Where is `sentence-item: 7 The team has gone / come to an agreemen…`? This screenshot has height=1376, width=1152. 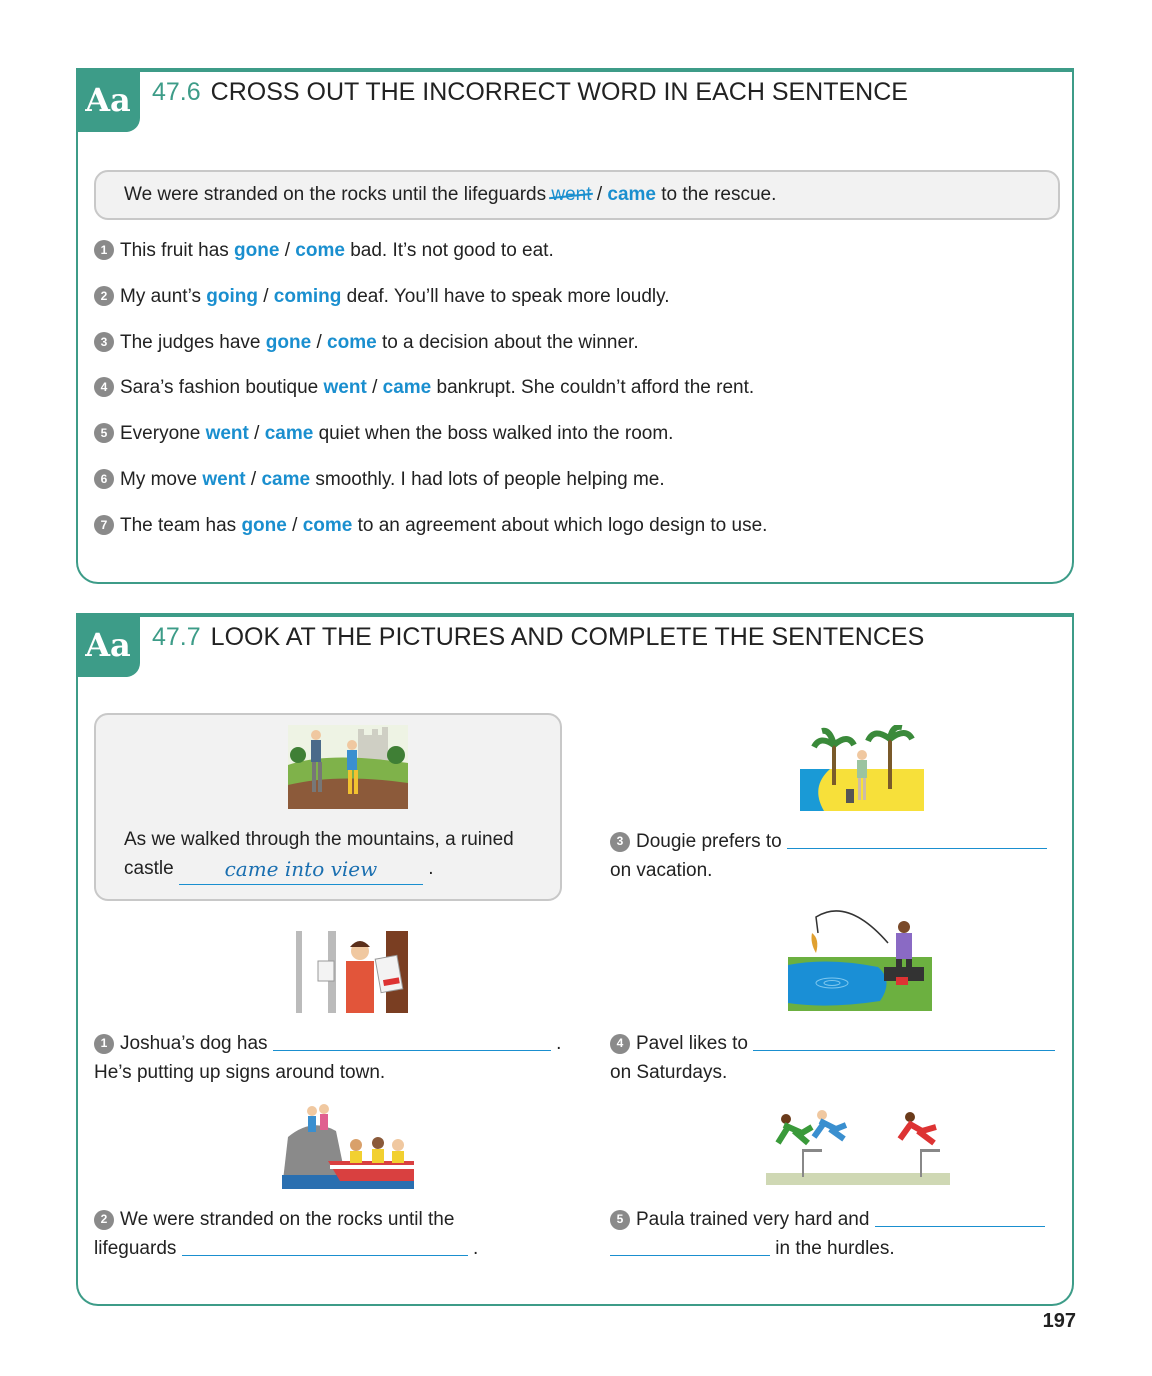 sentence-item: 7 The team has gone / come to an agreemen… is located at coordinates (430, 526).